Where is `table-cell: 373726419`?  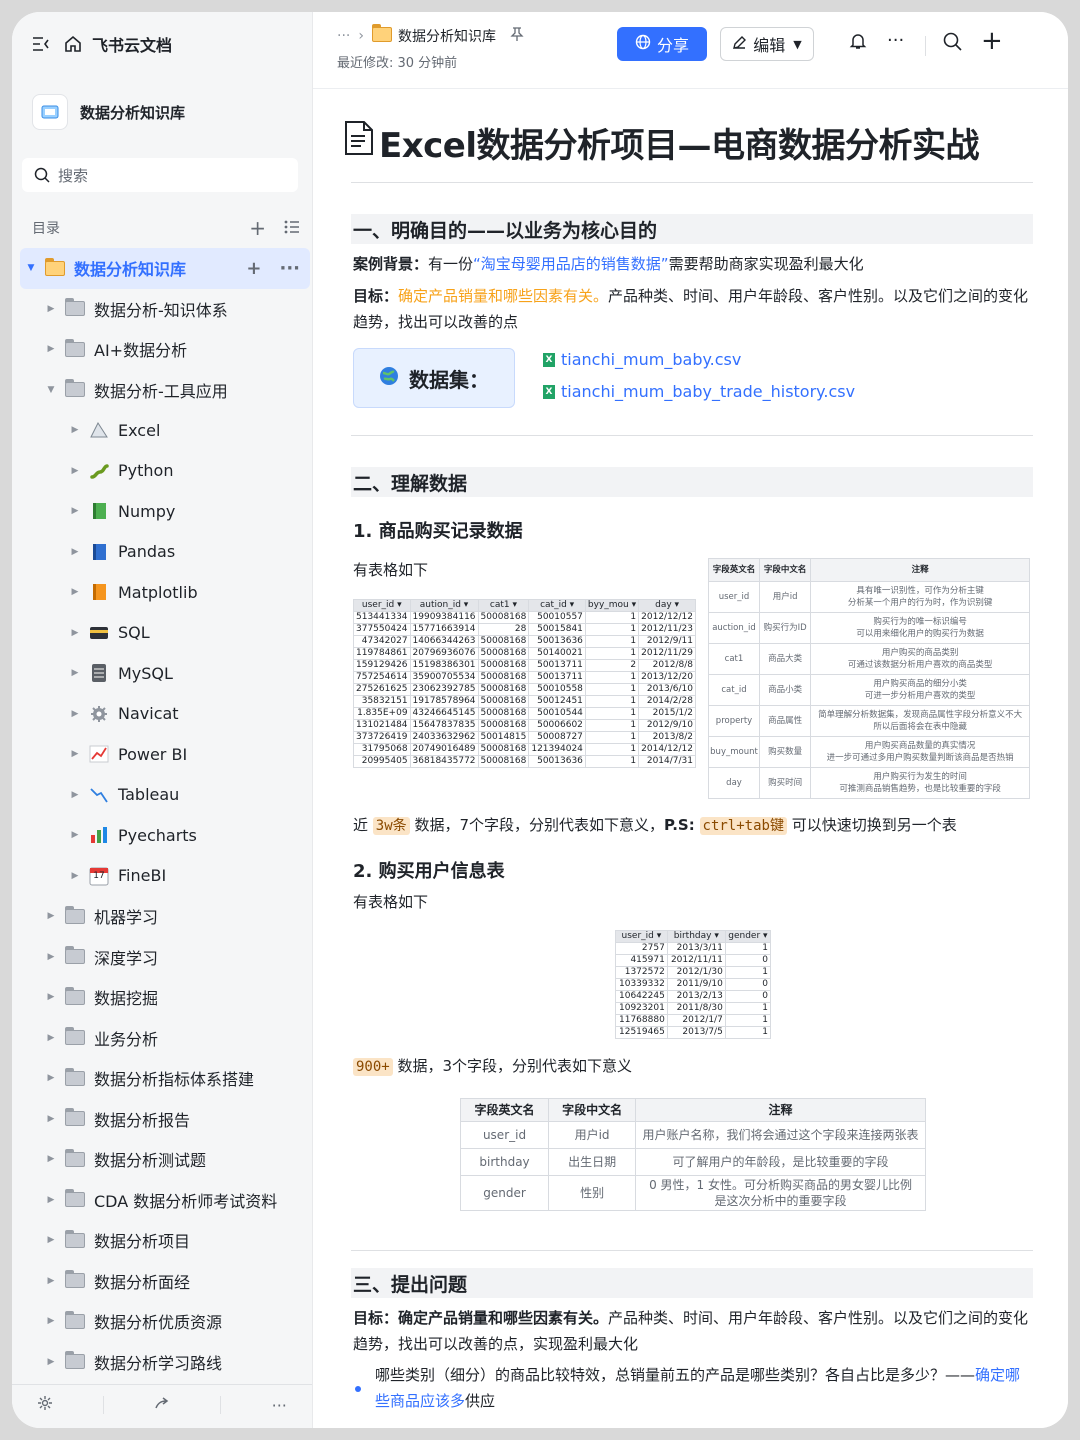 table-cell: 373726419 is located at coordinates (382, 737).